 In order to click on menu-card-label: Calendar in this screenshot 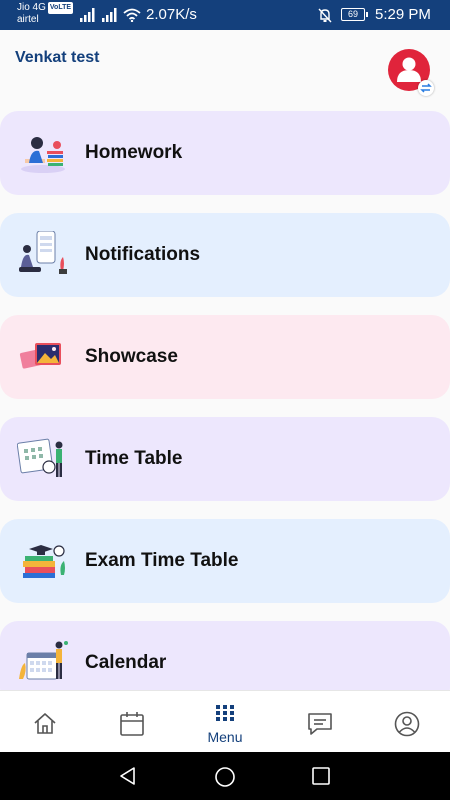, I will do `click(126, 662)`.